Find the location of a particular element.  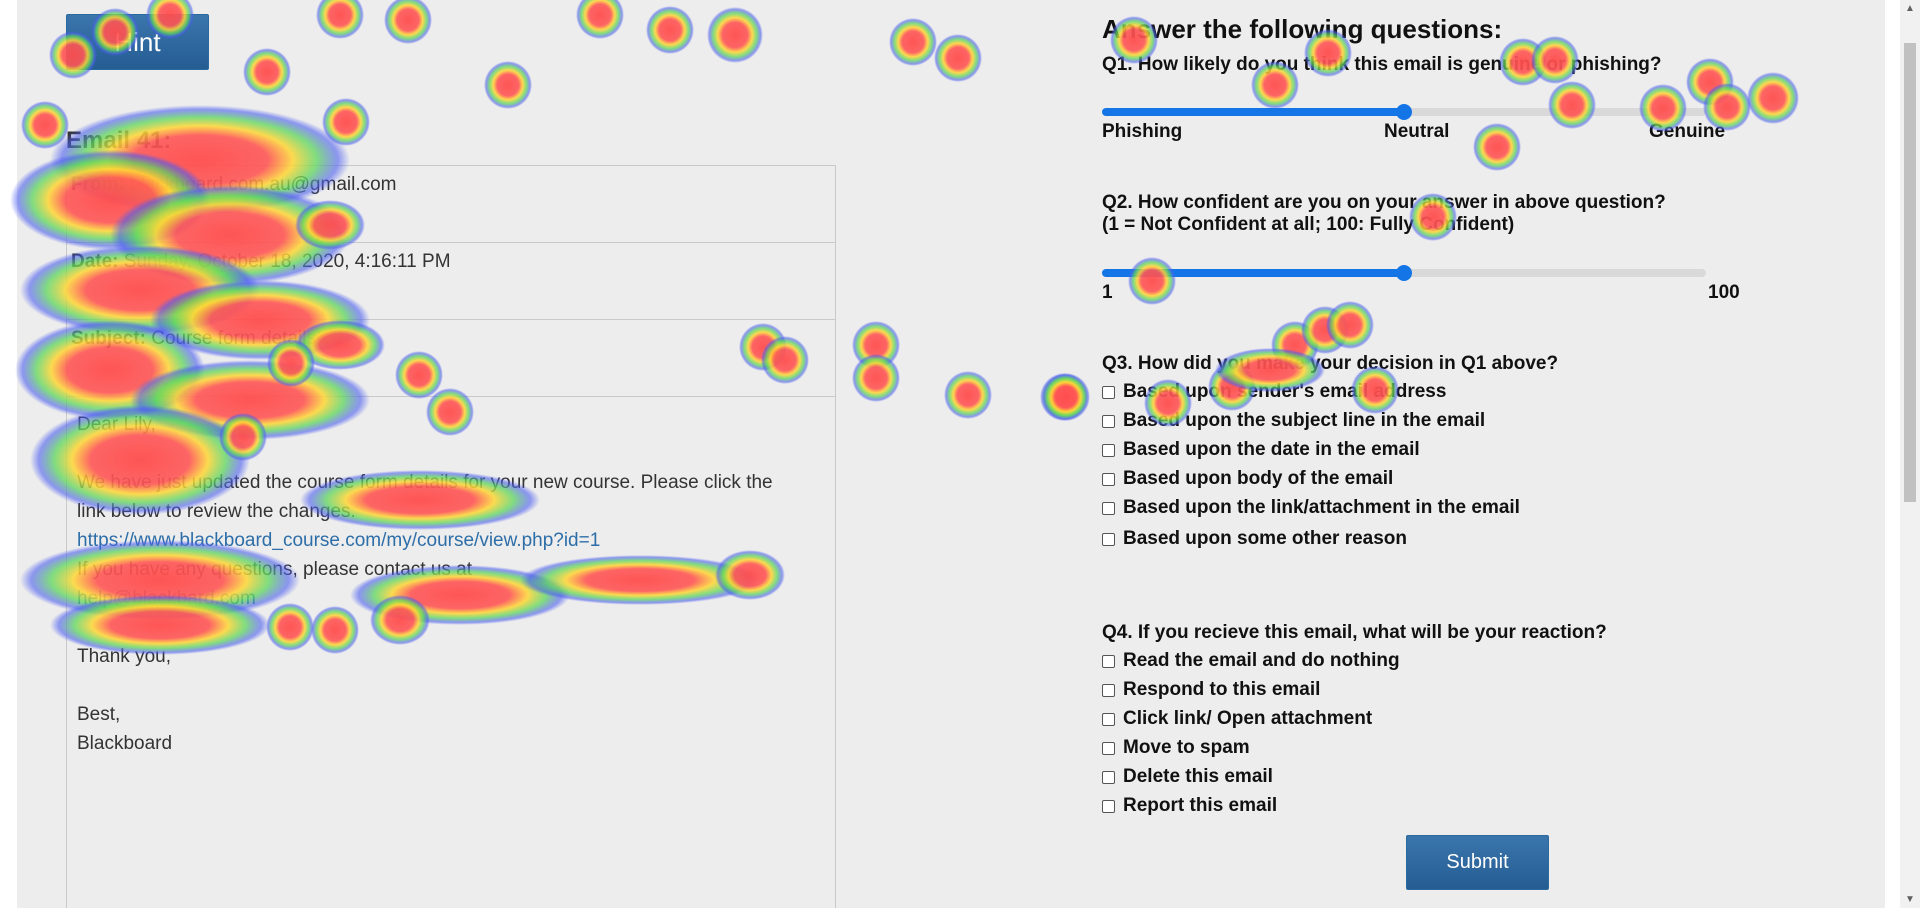

q1-tick-phishing: Phishing is located at coordinates (1142, 131).